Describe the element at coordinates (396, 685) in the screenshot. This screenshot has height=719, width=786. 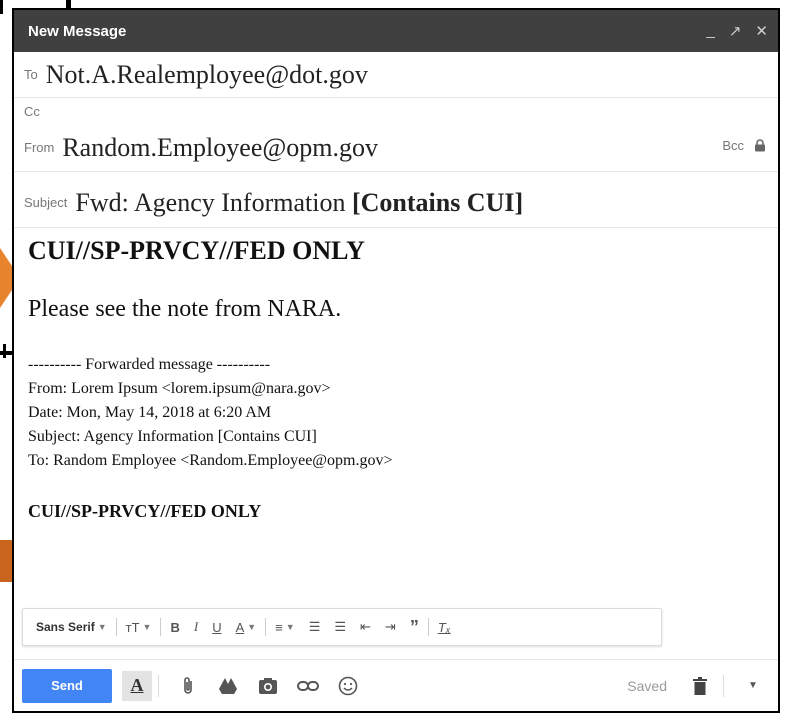
I see `compose-bottom-bar: Send A Saved ▼` at that location.